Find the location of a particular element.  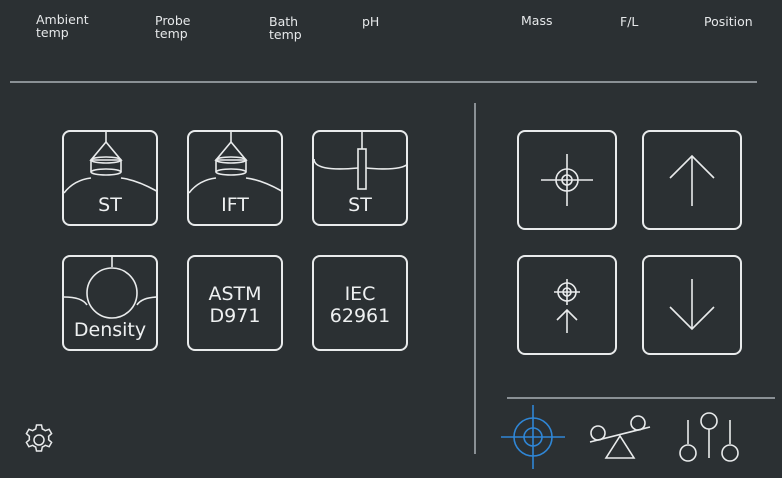

center-crosshair-button is located at coordinates (567, 180).